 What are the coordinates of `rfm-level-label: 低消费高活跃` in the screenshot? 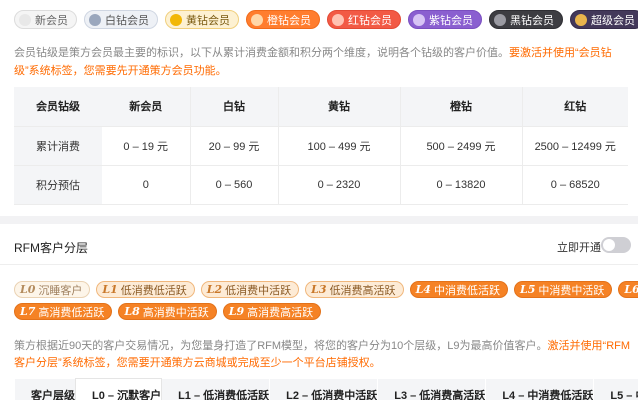 It's located at (362, 290).